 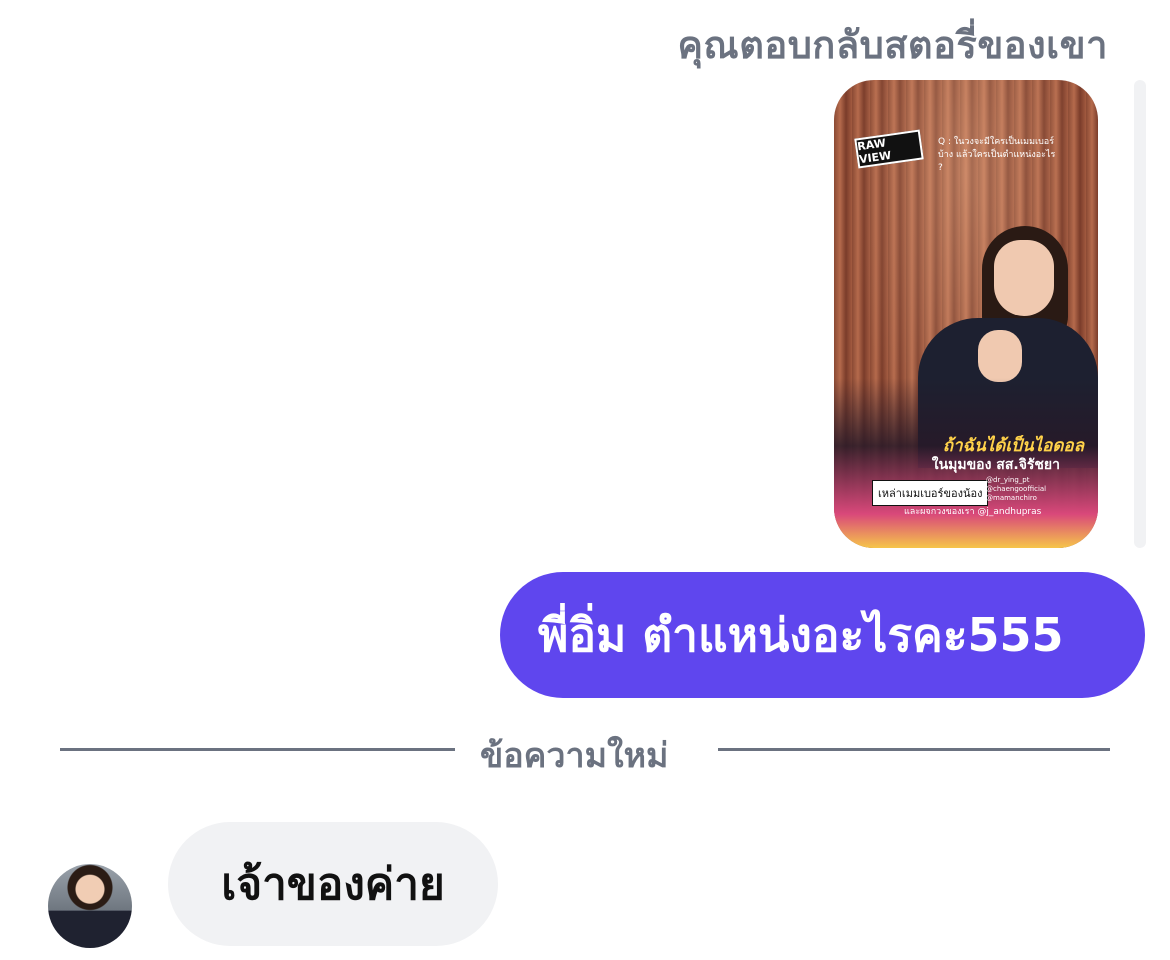 What do you see at coordinates (257, 749) in the screenshot?
I see `new-messages-divider-left` at bounding box center [257, 749].